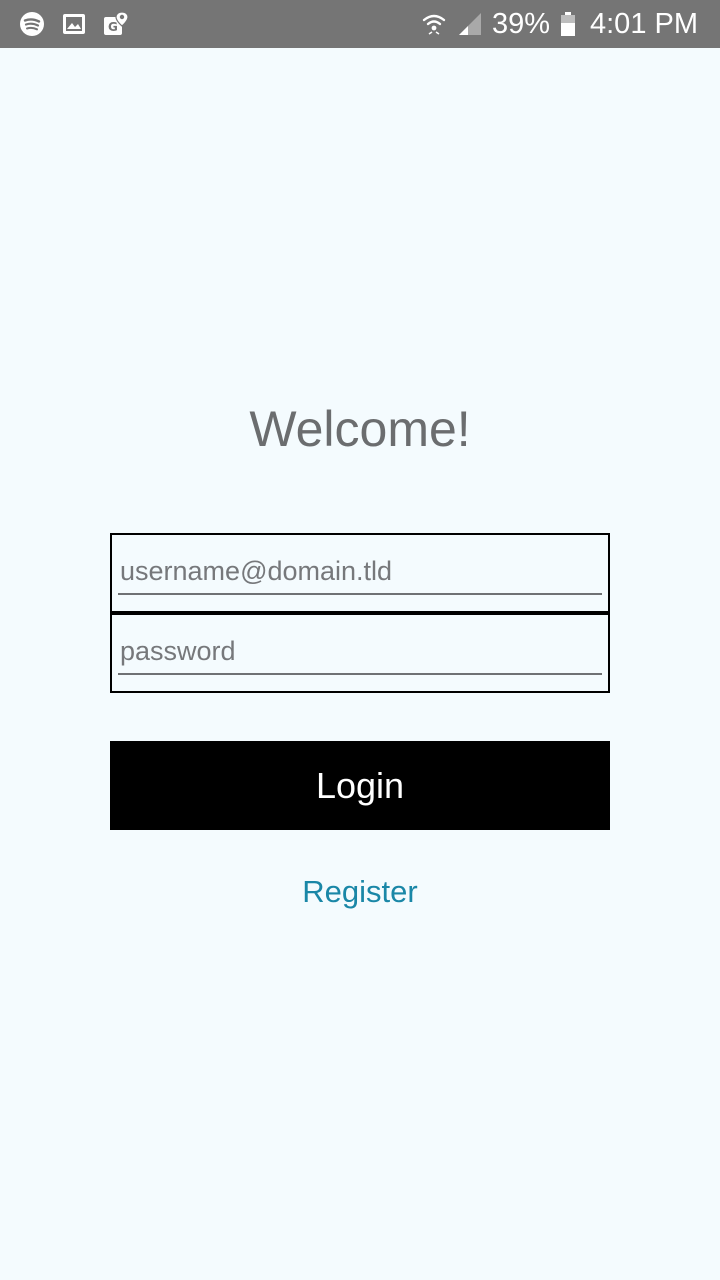 This screenshot has width=720, height=1280. What do you see at coordinates (434, 24) in the screenshot?
I see `wifi-icon` at bounding box center [434, 24].